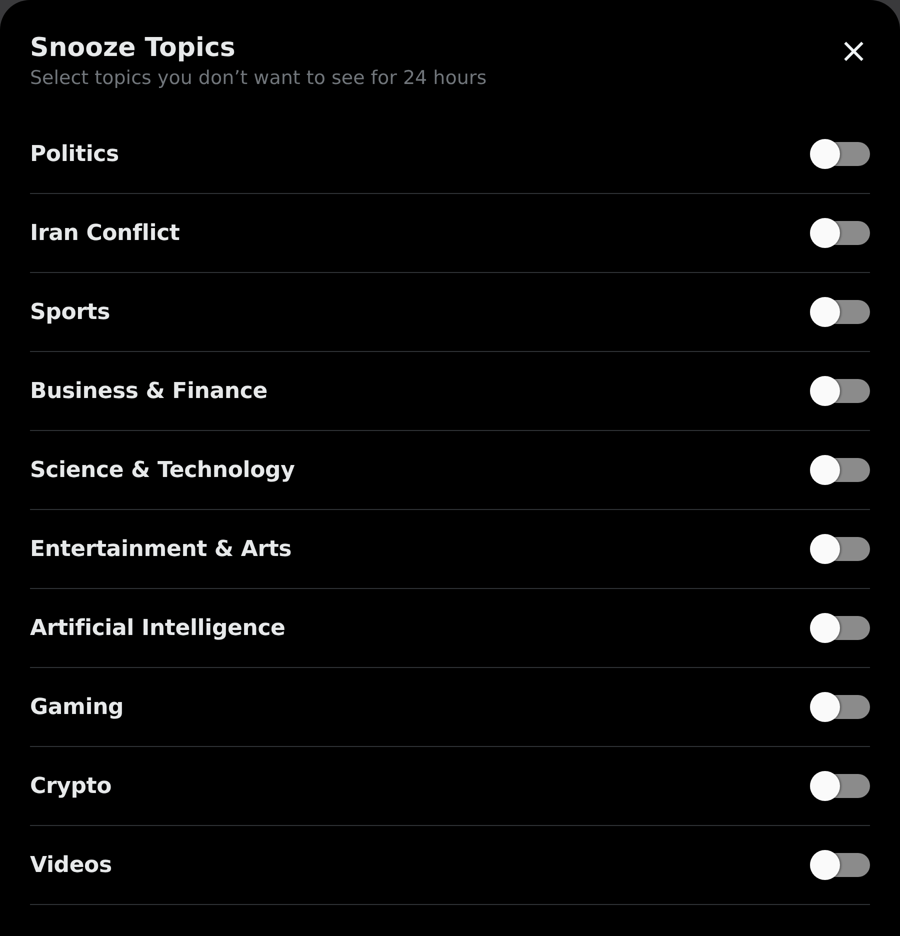  I want to click on dialog-subtitle: Select topics you don’t want to see for 24 hours, so click(258, 78).